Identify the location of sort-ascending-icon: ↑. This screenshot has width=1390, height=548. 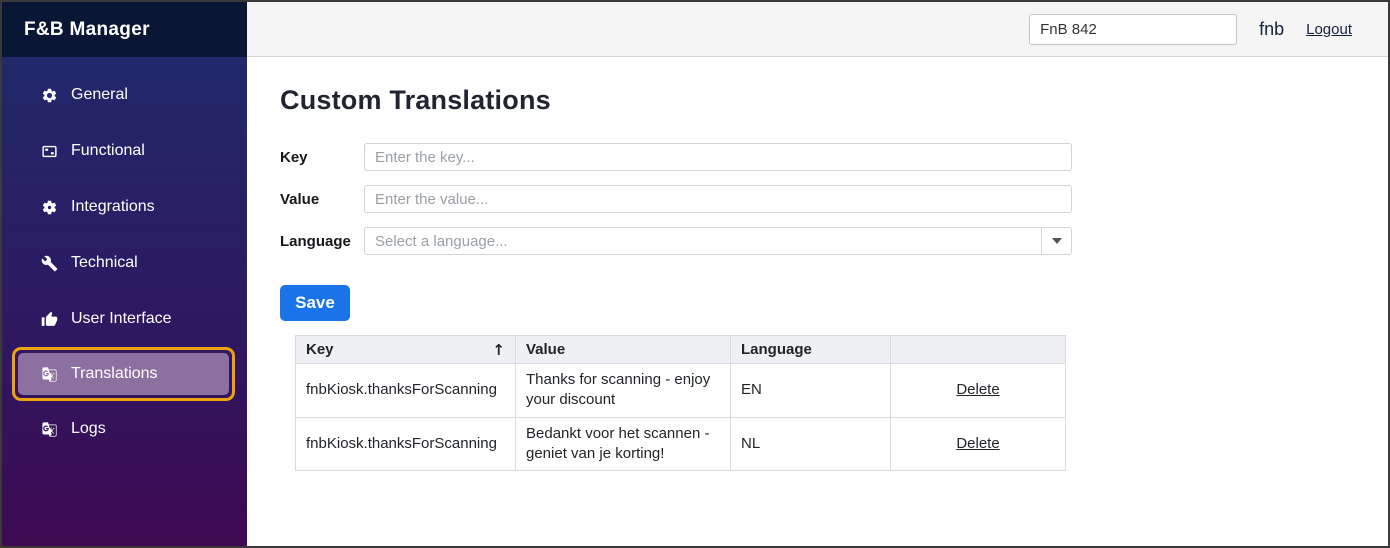
(498, 350).